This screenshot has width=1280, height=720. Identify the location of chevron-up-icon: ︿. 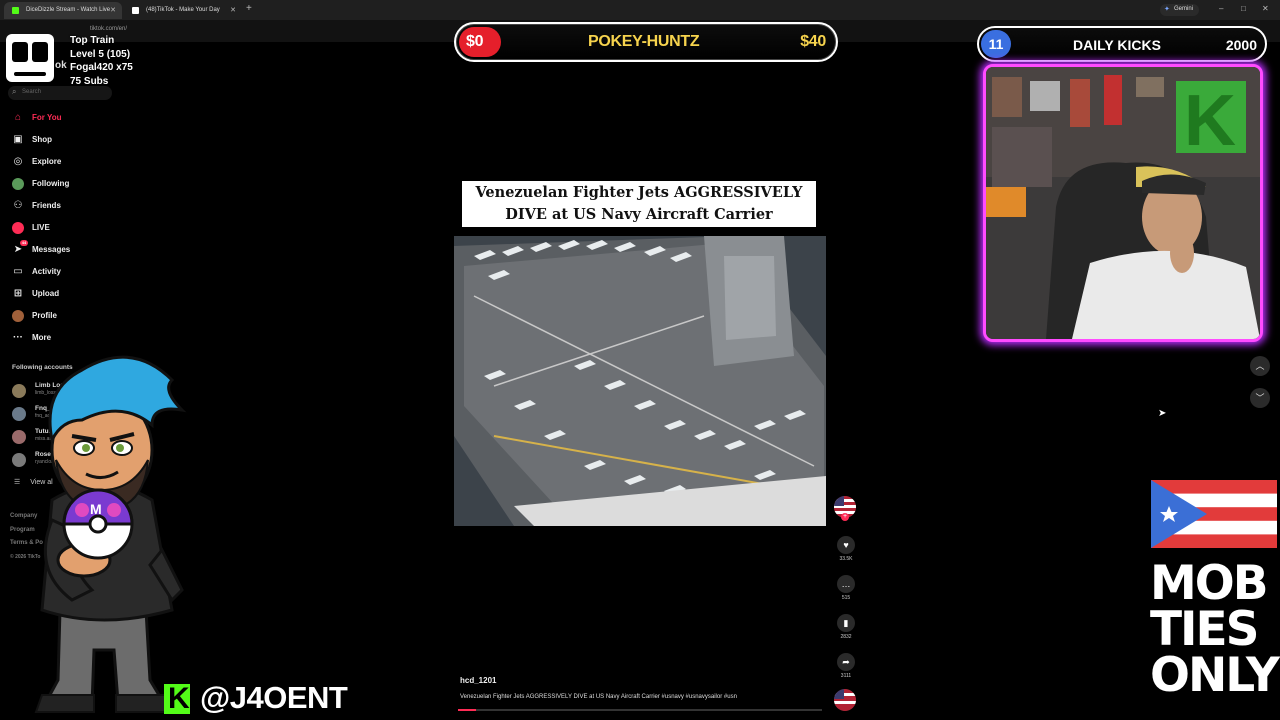
(1260, 366).